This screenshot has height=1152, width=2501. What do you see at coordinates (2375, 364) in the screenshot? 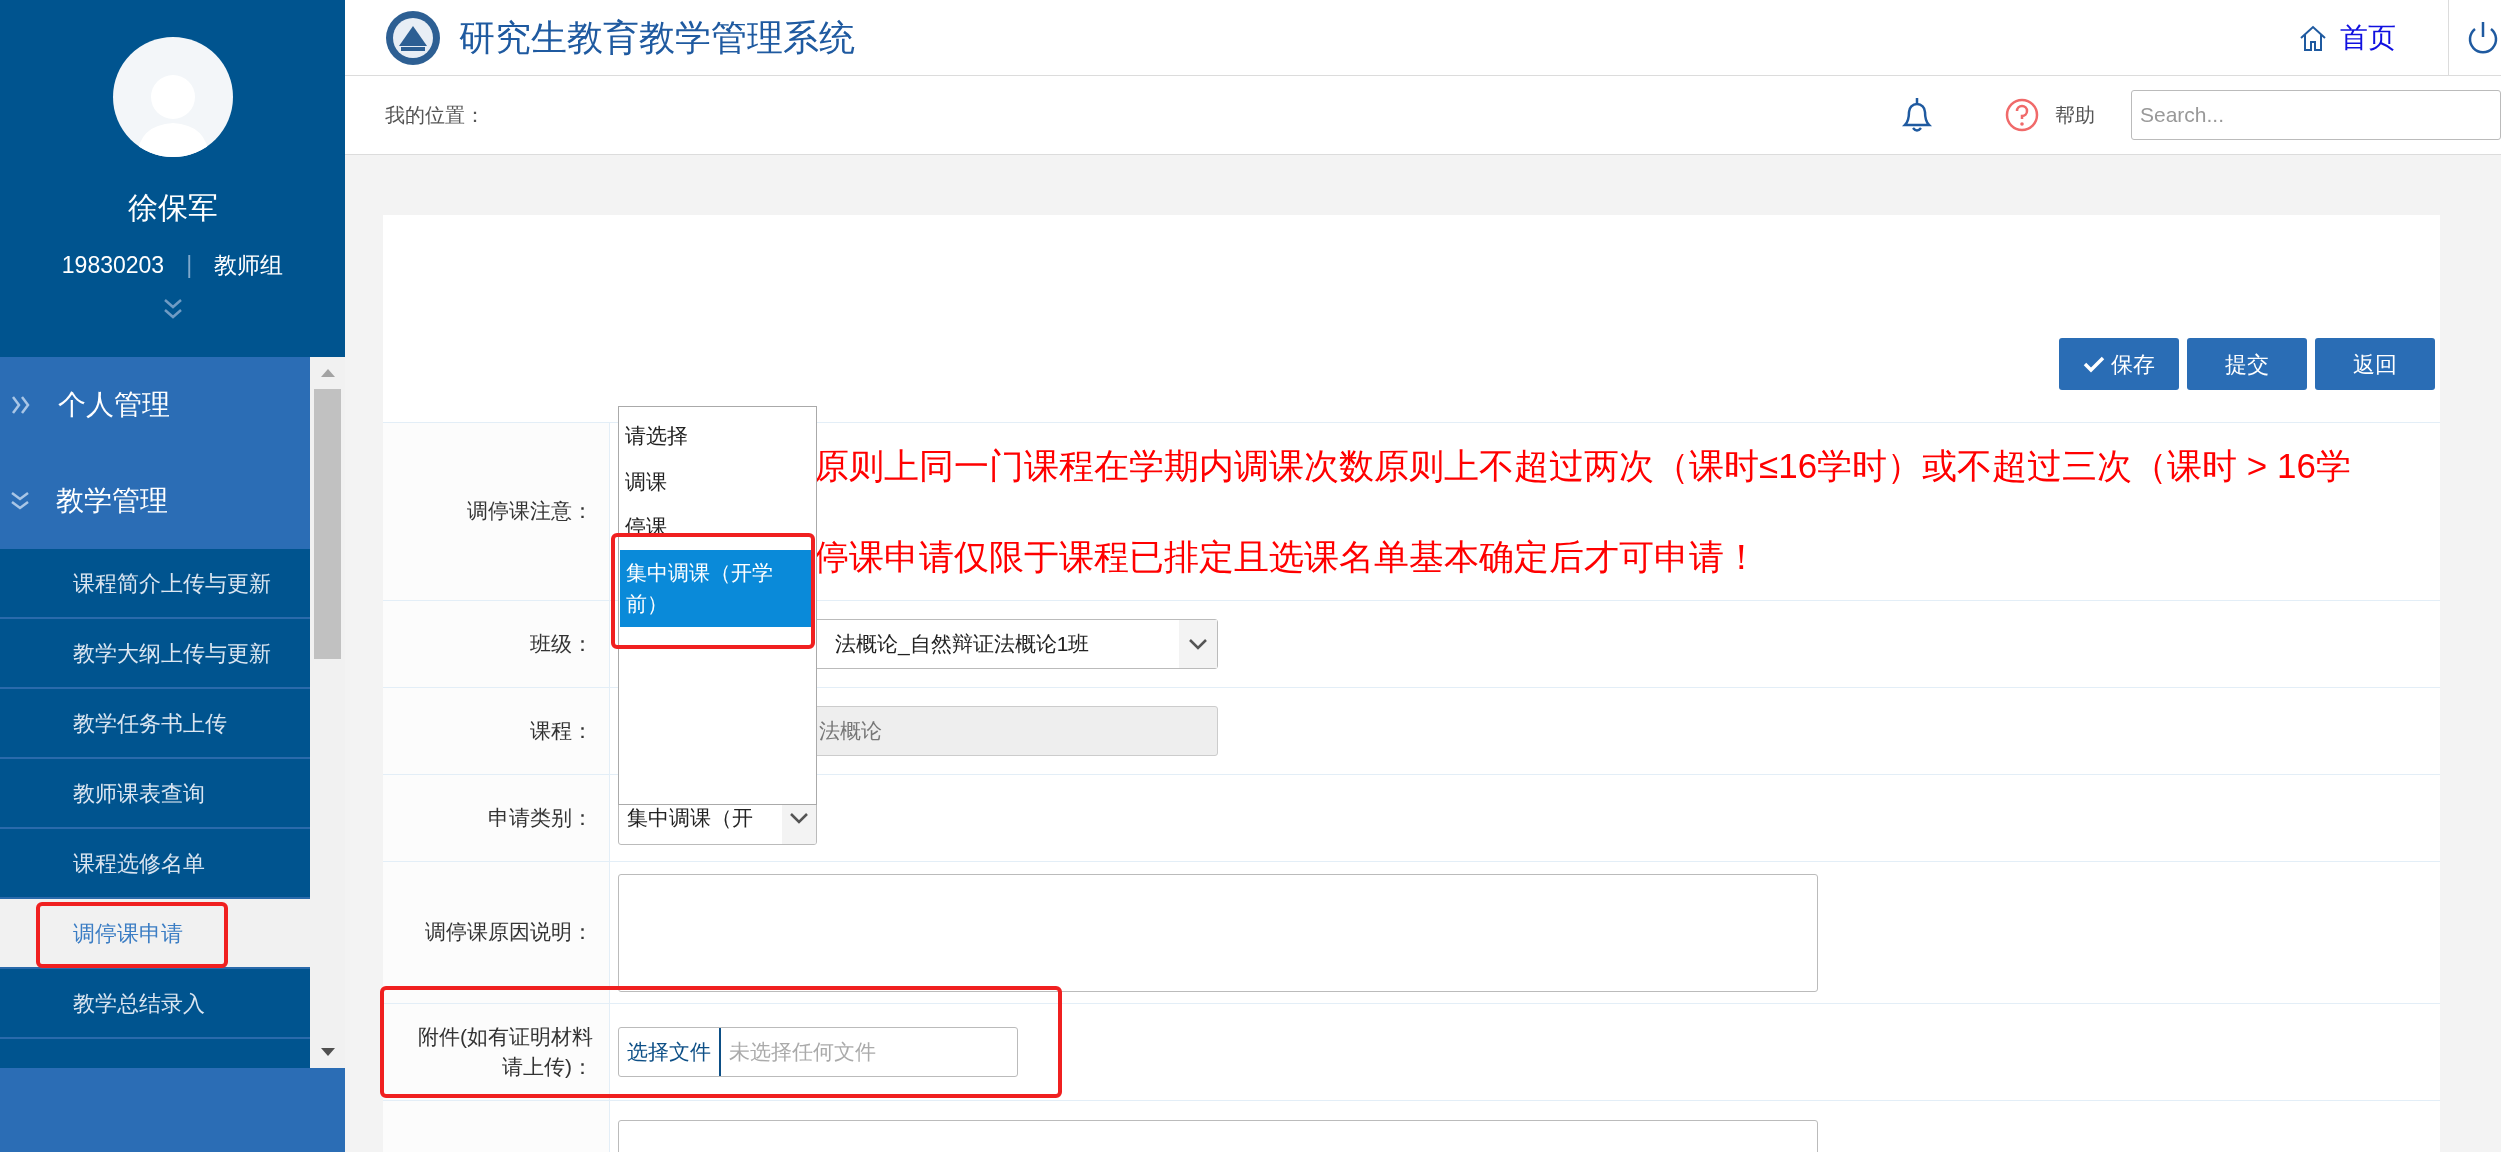
I see `toolbar-button: 返回` at bounding box center [2375, 364].